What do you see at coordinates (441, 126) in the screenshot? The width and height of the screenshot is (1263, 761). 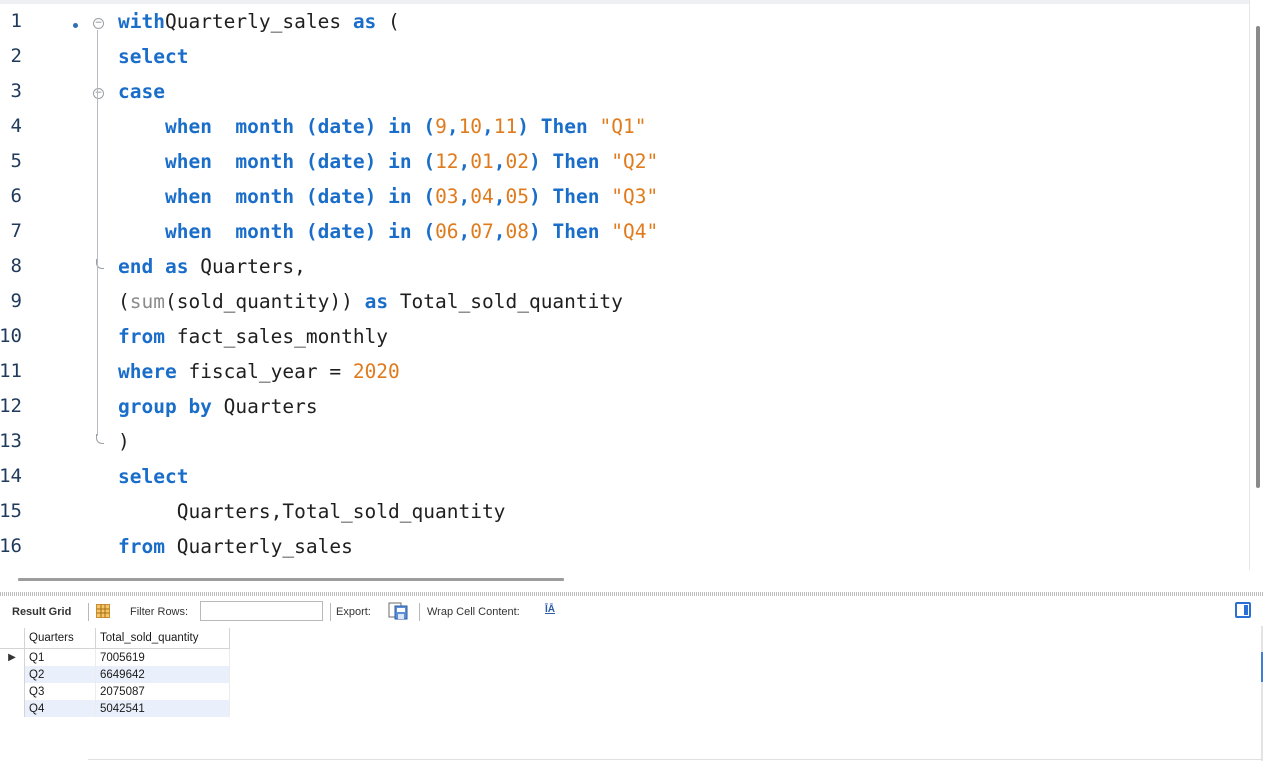 I see `sql-number: 9` at bounding box center [441, 126].